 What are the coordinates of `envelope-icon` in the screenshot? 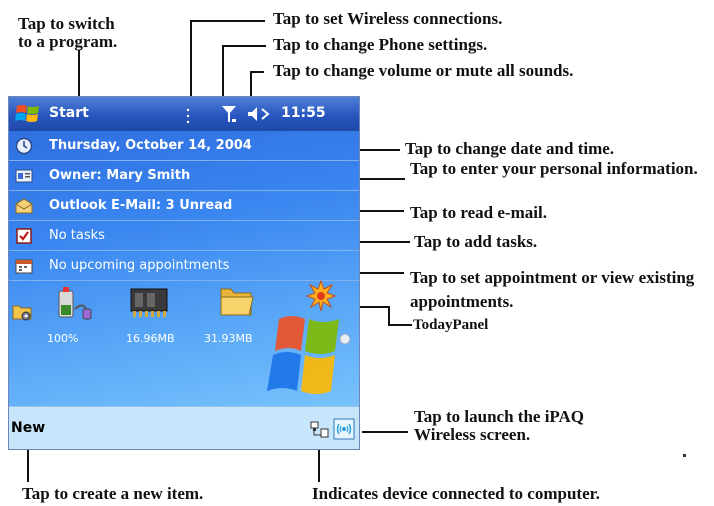 It's located at (24, 206).